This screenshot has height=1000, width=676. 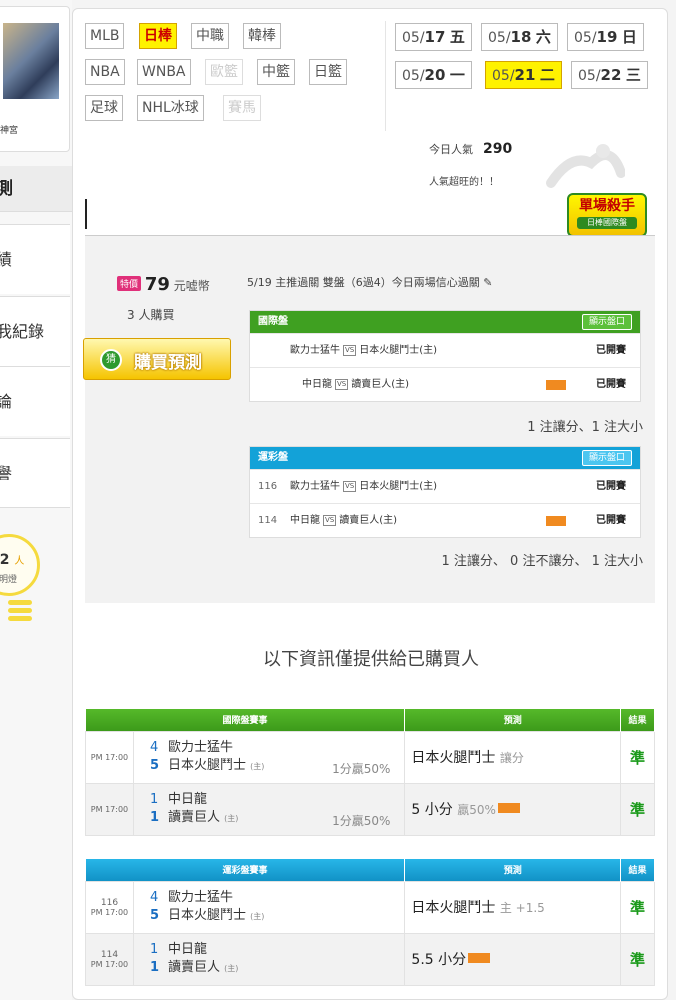 I want to click on board-row: 116 歐力士猛牛 VS 日本火腿鬥士(主) 已開賽, so click(x=445, y=486).